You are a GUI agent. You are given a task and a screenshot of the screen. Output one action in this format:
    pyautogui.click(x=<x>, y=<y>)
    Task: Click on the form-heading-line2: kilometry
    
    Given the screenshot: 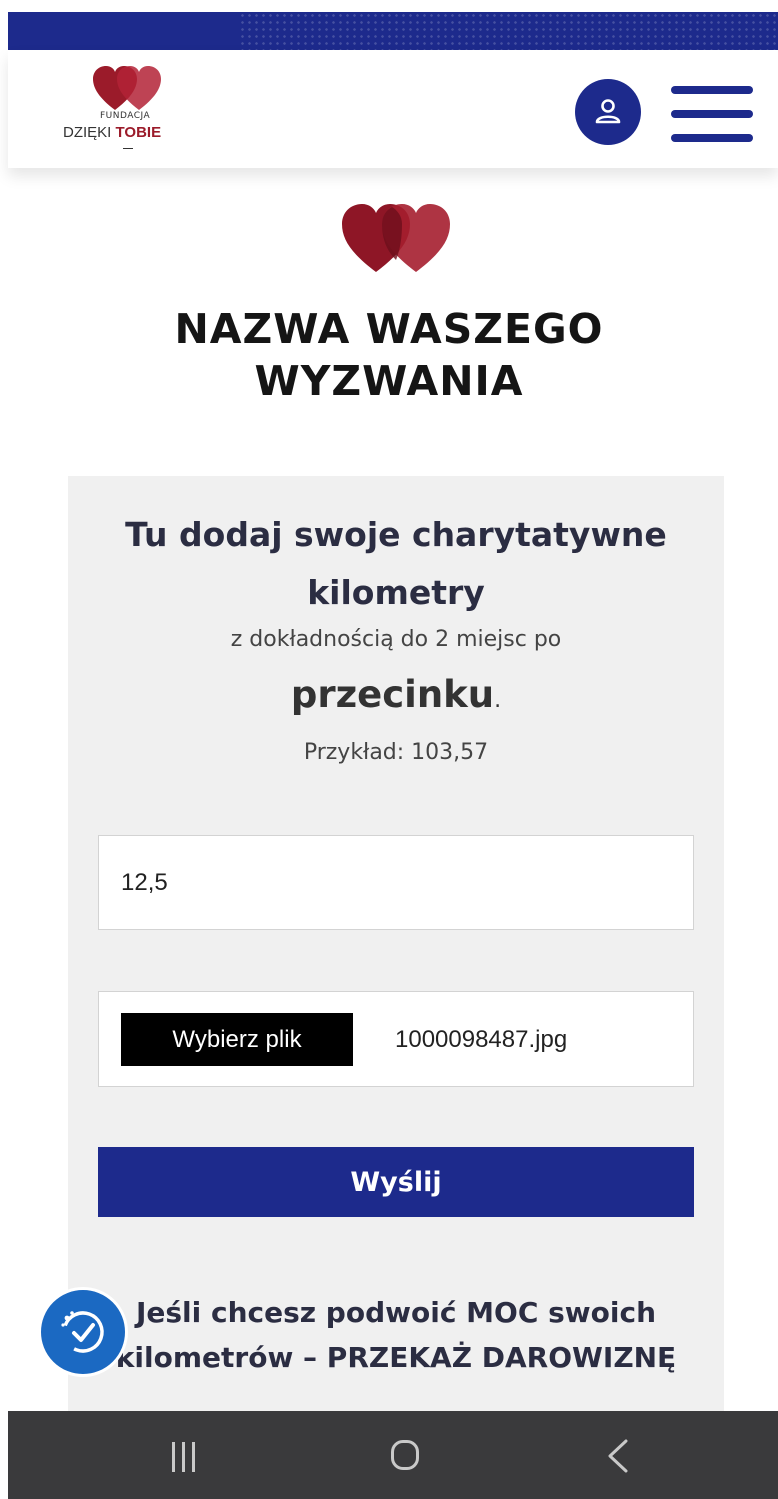 What is the action you would take?
    pyautogui.click(x=396, y=592)
    